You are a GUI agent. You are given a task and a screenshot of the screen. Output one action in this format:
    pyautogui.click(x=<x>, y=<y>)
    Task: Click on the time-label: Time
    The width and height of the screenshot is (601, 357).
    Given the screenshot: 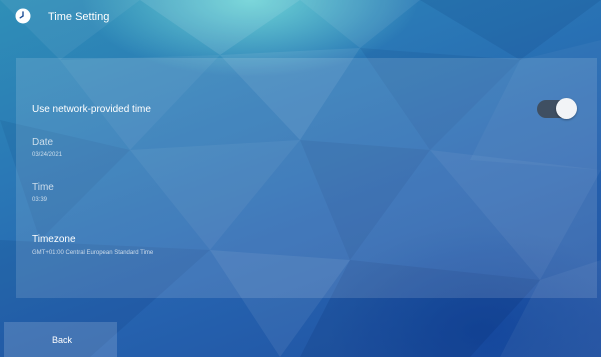 What is the action you would take?
    pyautogui.click(x=43, y=188)
    